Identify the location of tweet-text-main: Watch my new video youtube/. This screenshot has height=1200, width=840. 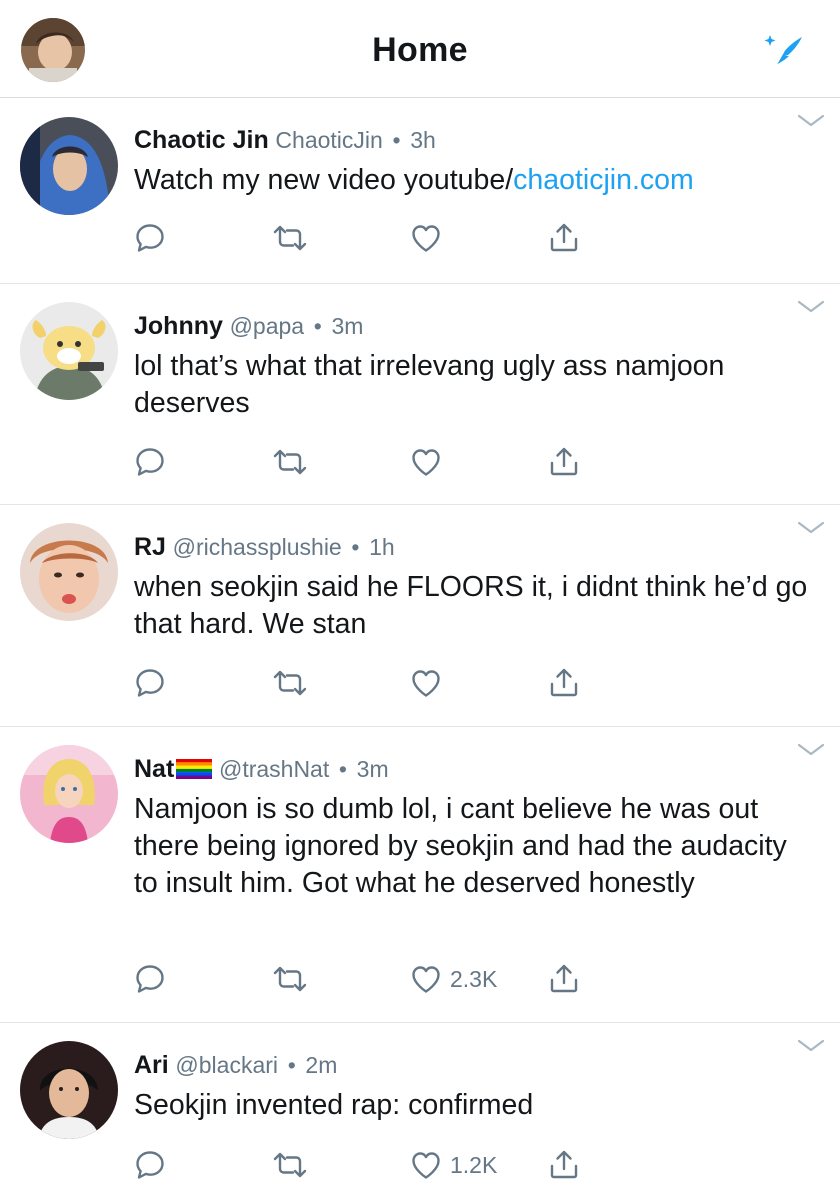
(324, 180).